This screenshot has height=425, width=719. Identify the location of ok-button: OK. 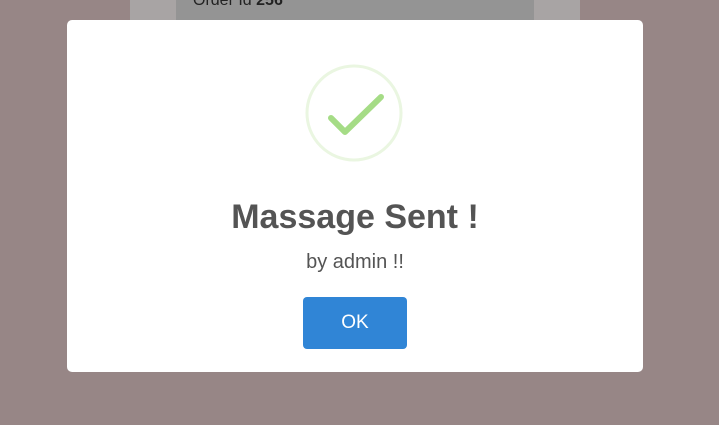
(355, 323).